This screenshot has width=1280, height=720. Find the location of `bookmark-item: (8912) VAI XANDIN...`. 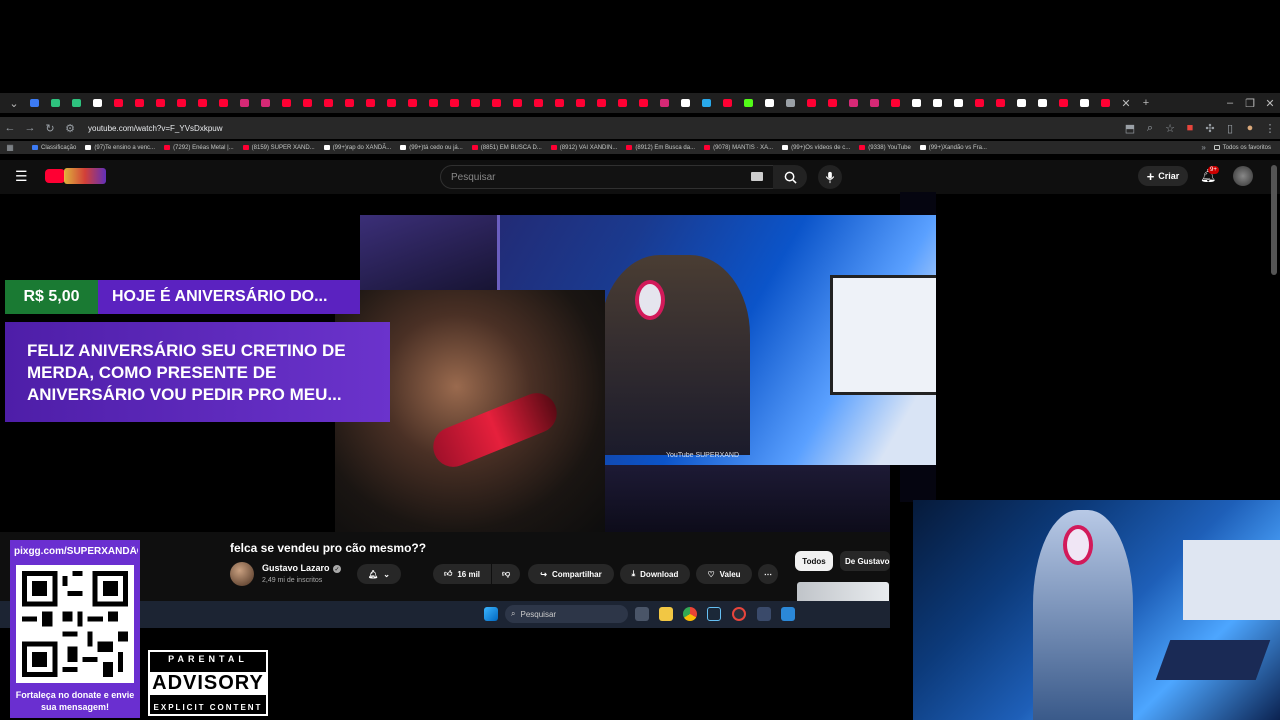

bookmark-item: (8912) VAI XANDIN... is located at coordinates (583, 148).